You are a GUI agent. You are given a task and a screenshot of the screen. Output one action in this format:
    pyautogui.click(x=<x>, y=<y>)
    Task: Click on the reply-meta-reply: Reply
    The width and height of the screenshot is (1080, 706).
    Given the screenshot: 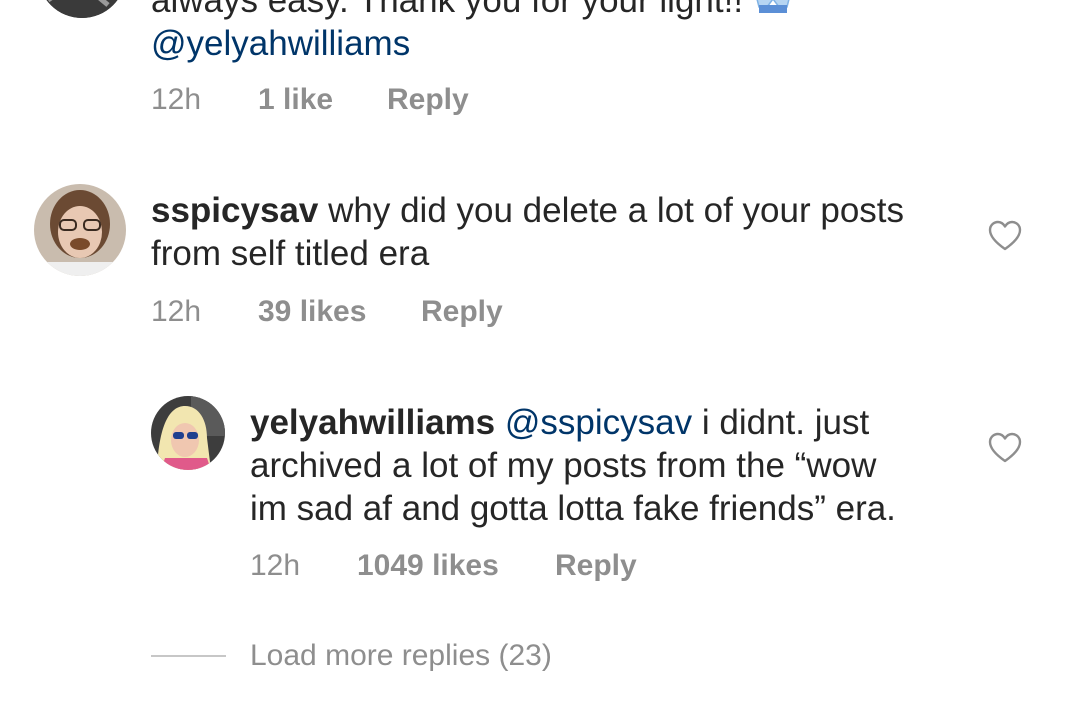 What is the action you would take?
    pyautogui.click(x=596, y=566)
    